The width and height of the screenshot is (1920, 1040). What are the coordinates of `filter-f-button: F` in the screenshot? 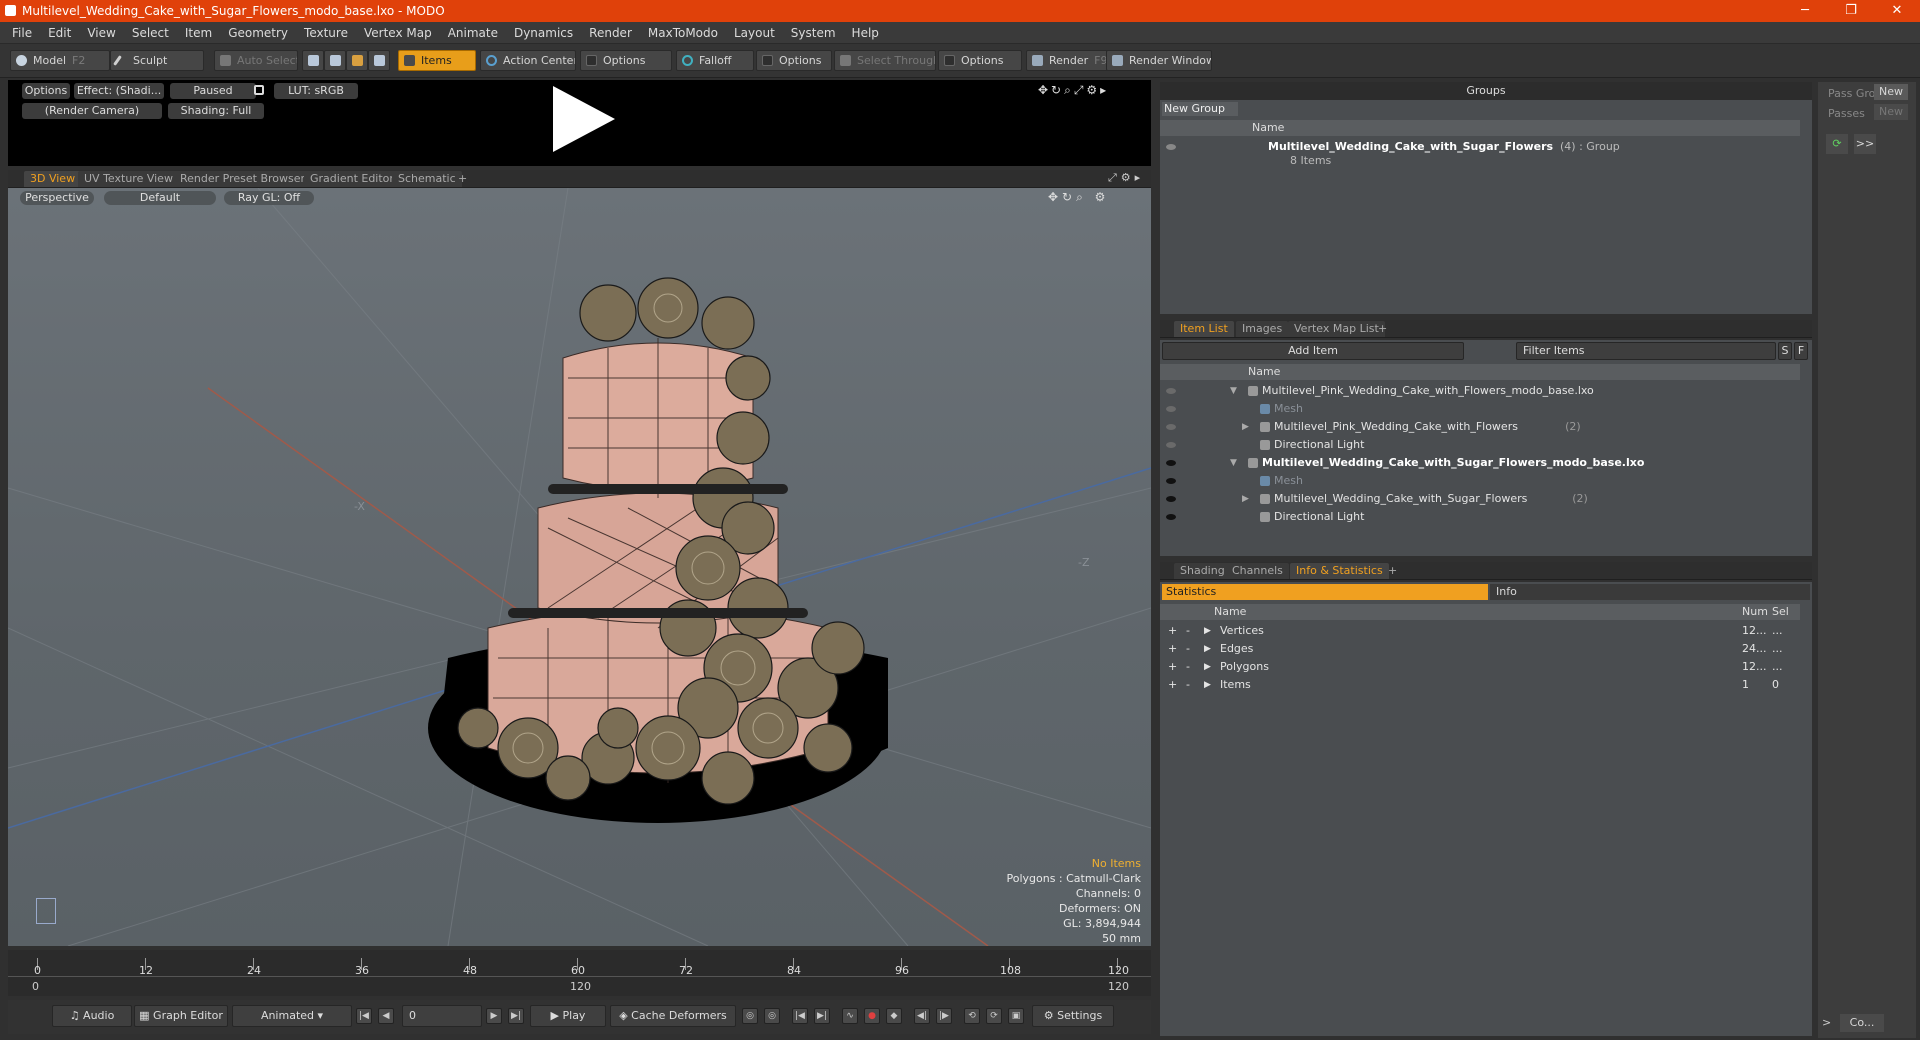 It's located at (1801, 351).